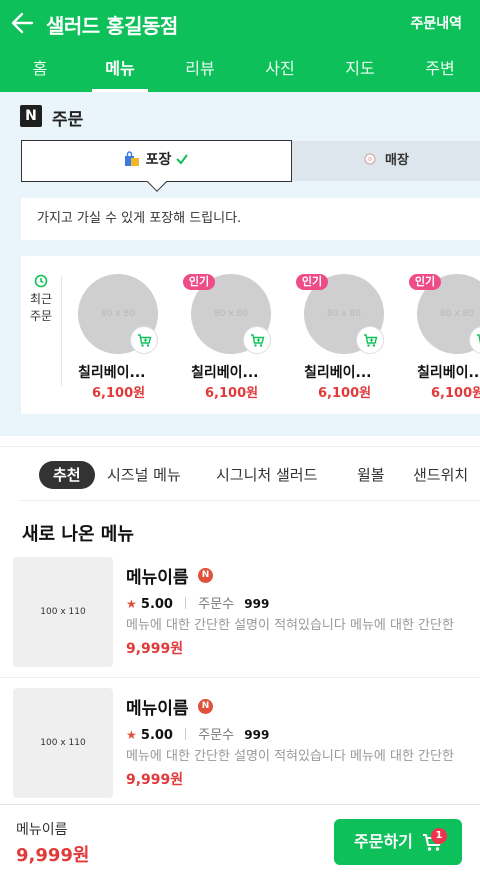  Describe the element at coordinates (42, 830) in the screenshot. I see `selected-menu-name: 메뉴이름` at that location.